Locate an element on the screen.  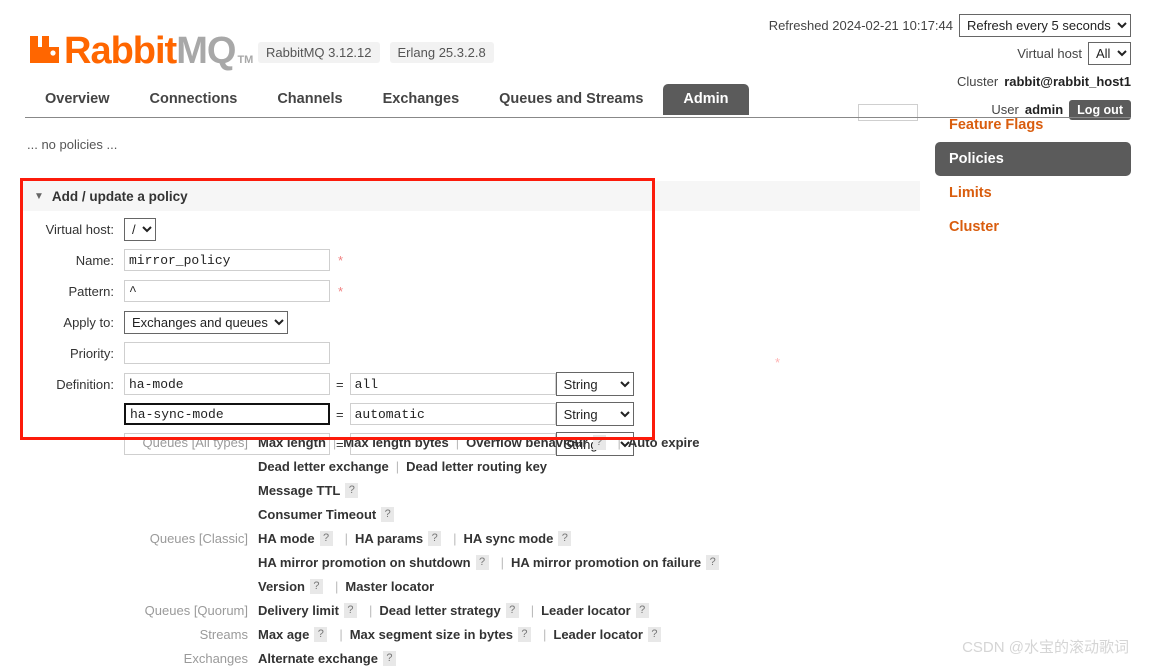
rabbit-logo-icon is located at coordinates (45, 49).